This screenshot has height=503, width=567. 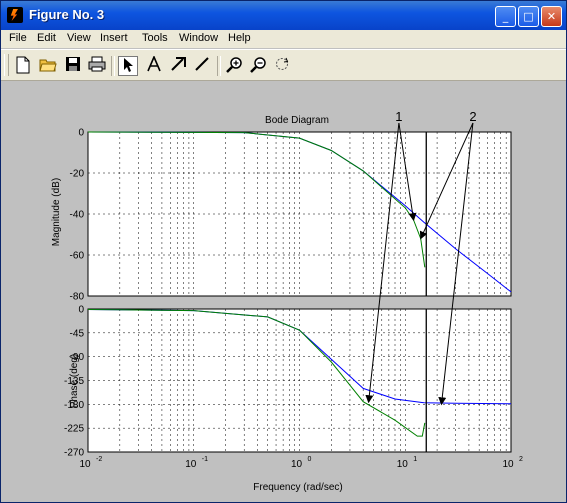 What do you see at coordinates (79, 38) in the screenshot?
I see `menu-view: View` at bounding box center [79, 38].